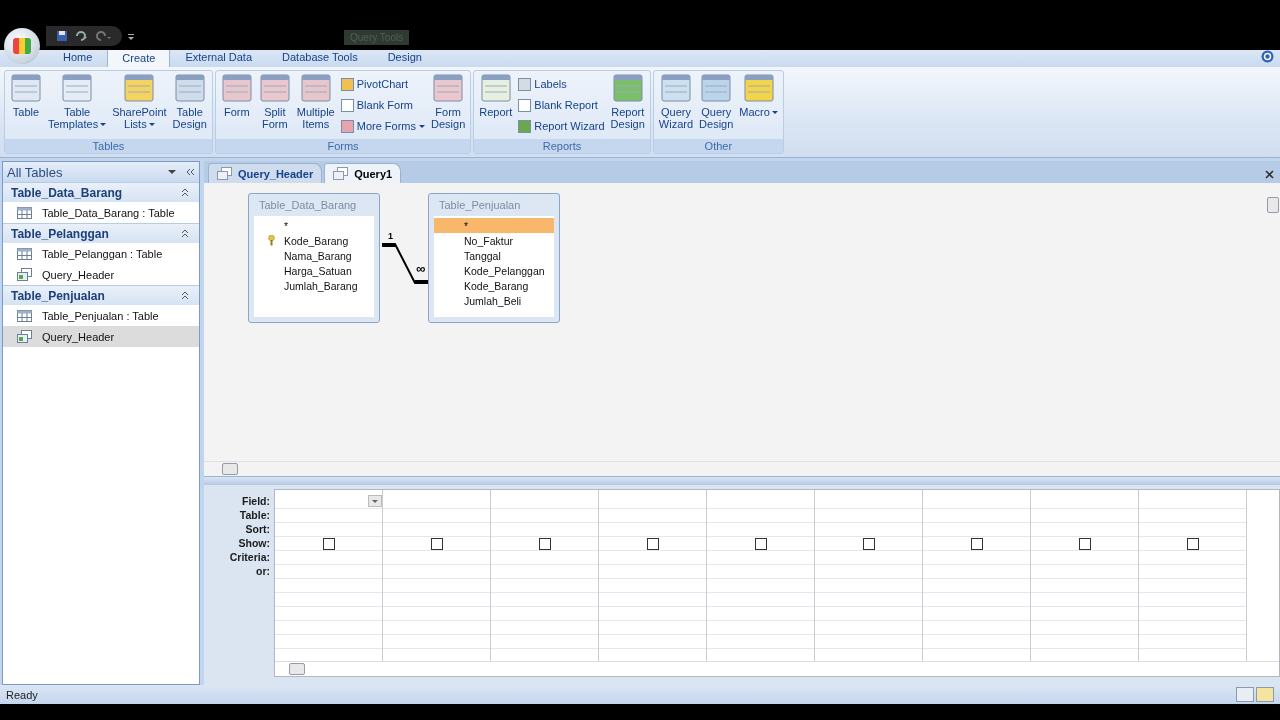  Describe the element at coordinates (561, 84) in the screenshot. I see `ribbon-button: Labels` at that location.